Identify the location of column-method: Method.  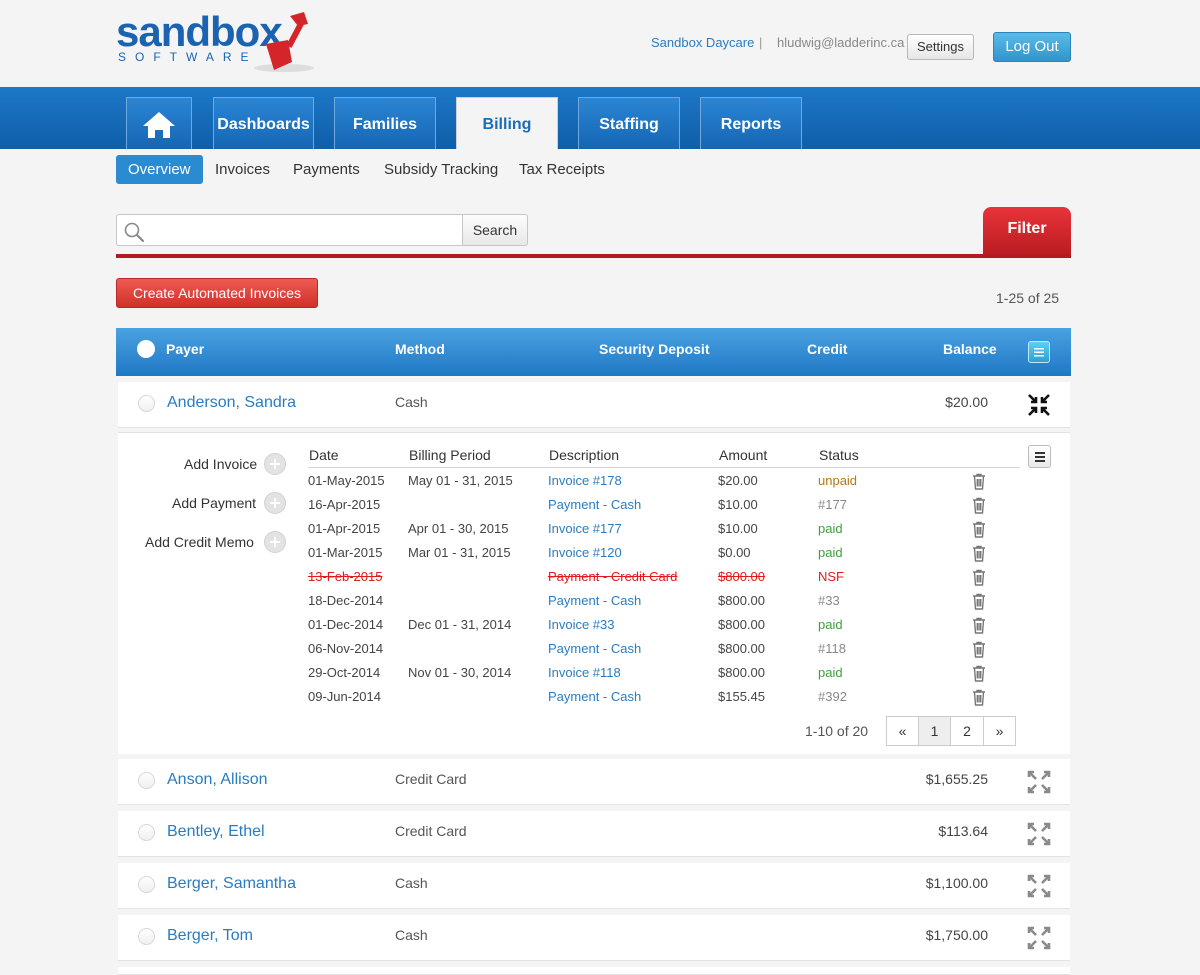
(420, 349).